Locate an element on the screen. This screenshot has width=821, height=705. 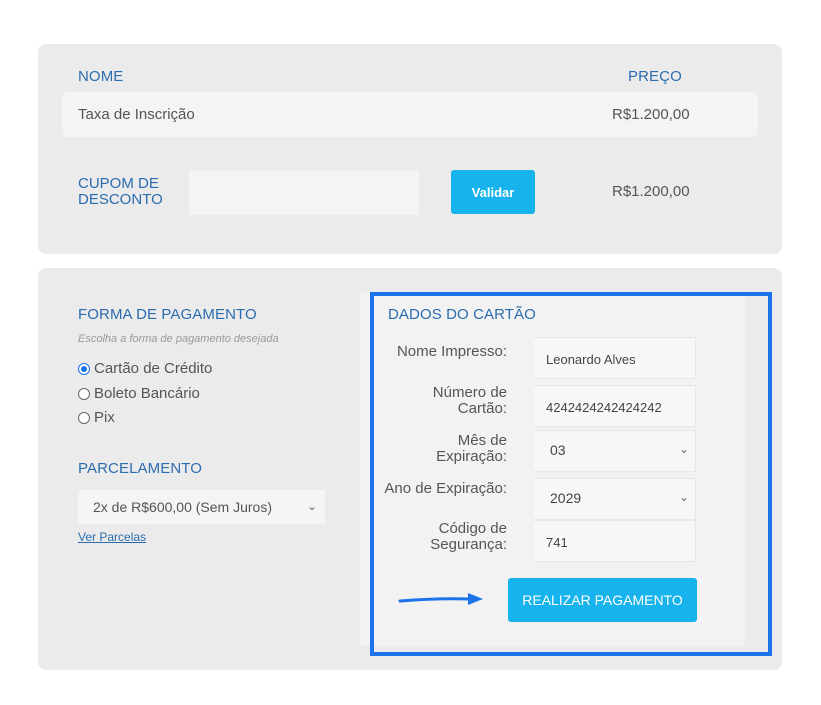
installments-selected: 2x de R$600,00 (Sem Juros) is located at coordinates (182, 507).